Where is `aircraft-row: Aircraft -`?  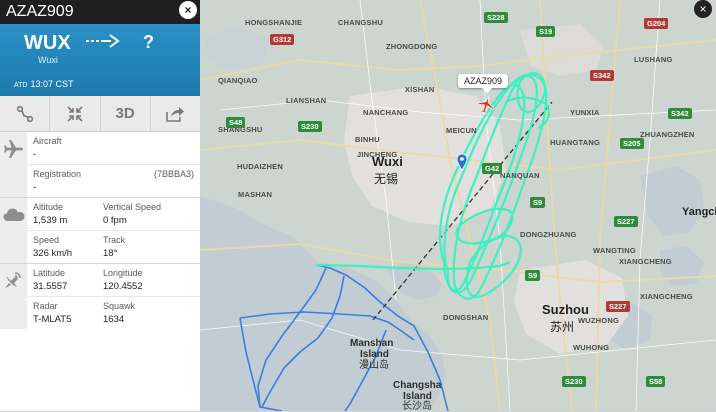
aircraft-row: Aircraft - is located at coordinates (113, 148).